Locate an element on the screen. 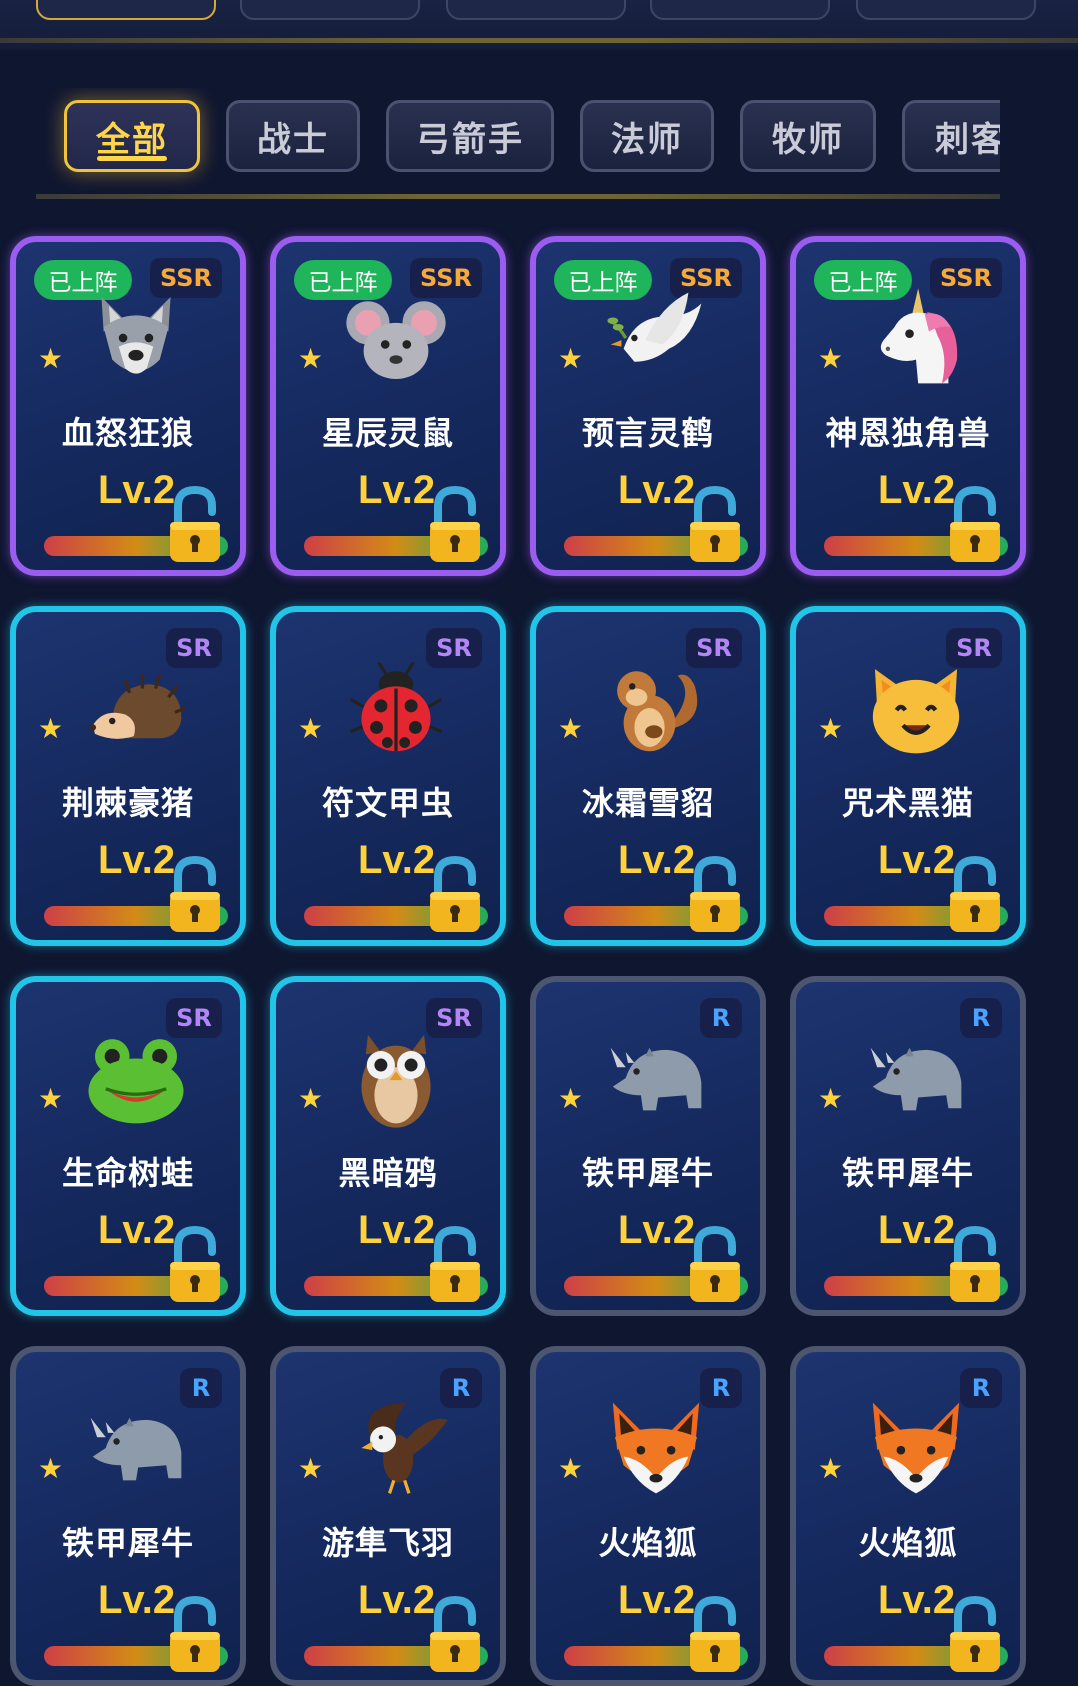 This screenshot has height=1686, width=1078. pet-card: R ★ 游隼飞羽 Lv.2 is located at coordinates (388, 1516).